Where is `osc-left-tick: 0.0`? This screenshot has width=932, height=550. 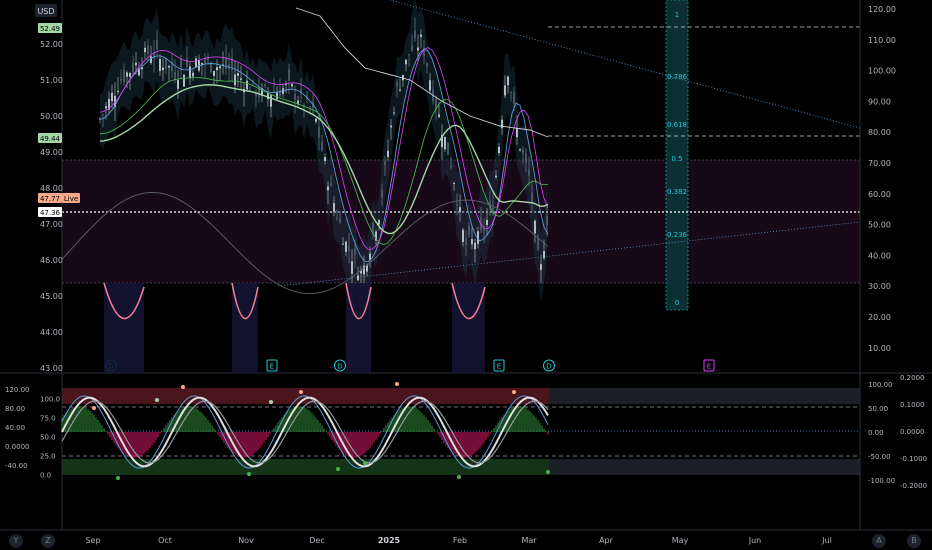 osc-left-tick: 0.0 is located at coordinates (45, 476).